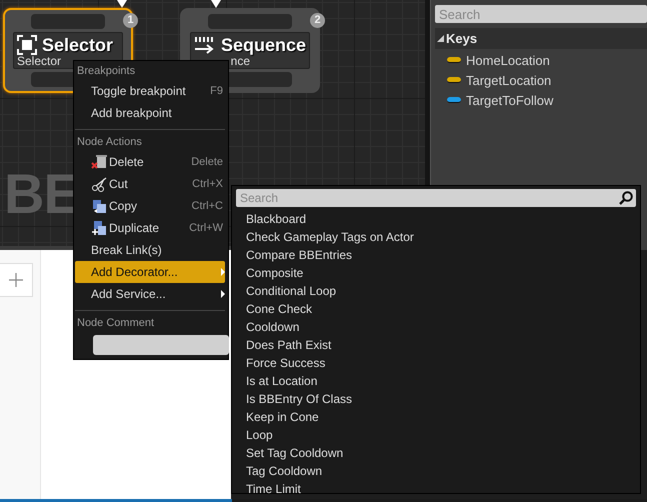 This screenshot has height=502, width=647. Describe the element at coordinates (436, 345) in the screenshot. I see `menu-item: Does Path Exist` at that location.